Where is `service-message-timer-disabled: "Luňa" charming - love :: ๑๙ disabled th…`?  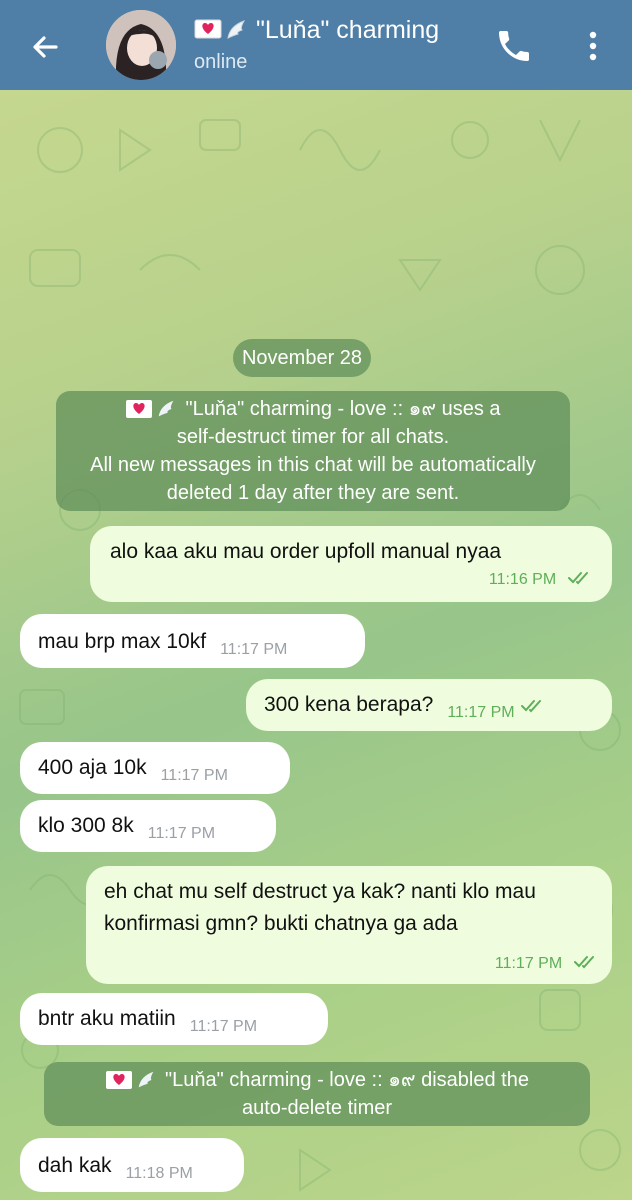 service-message-timer-disabled: "Luňa" charming - love :: ๑๙ disabled th… is located at coordinates (317, 1094).